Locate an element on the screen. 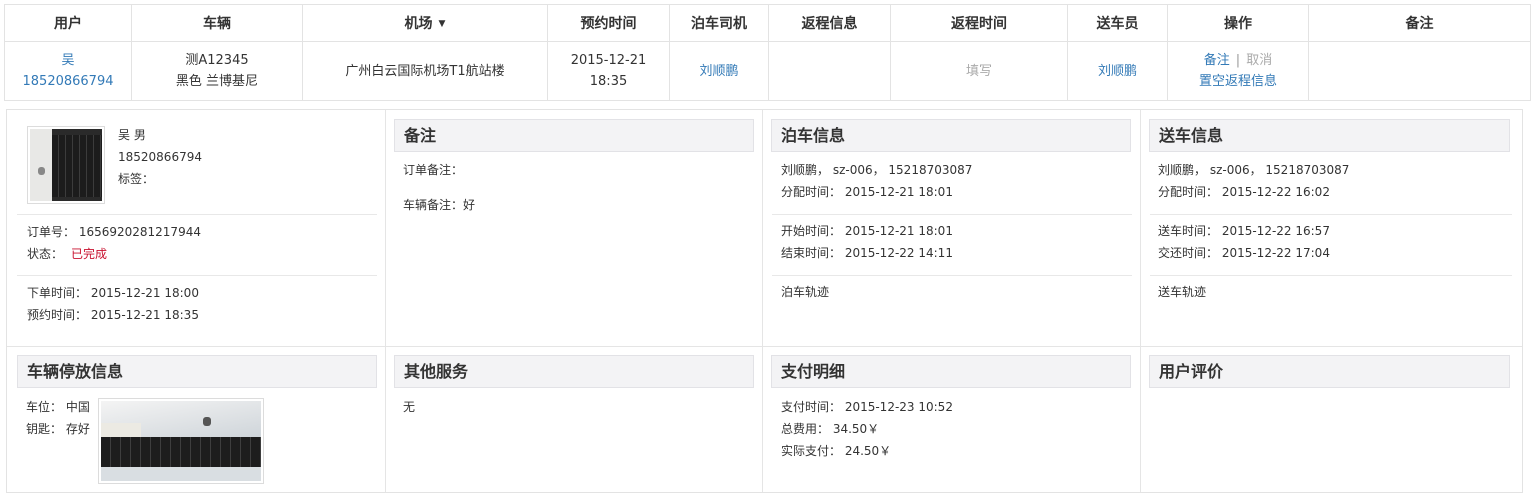 Image resolution: width=1532 pixels, height=497 pixels. delivery-title: 送车信息 is located at coordinates (1329, 135).